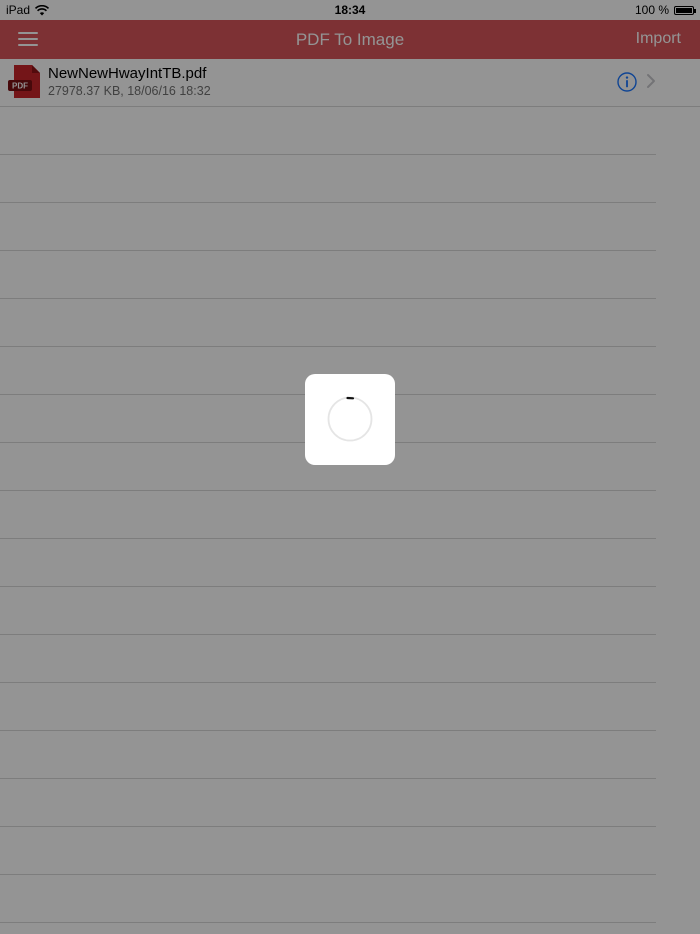  I want to click on spinner-icon, so click(350, 419).